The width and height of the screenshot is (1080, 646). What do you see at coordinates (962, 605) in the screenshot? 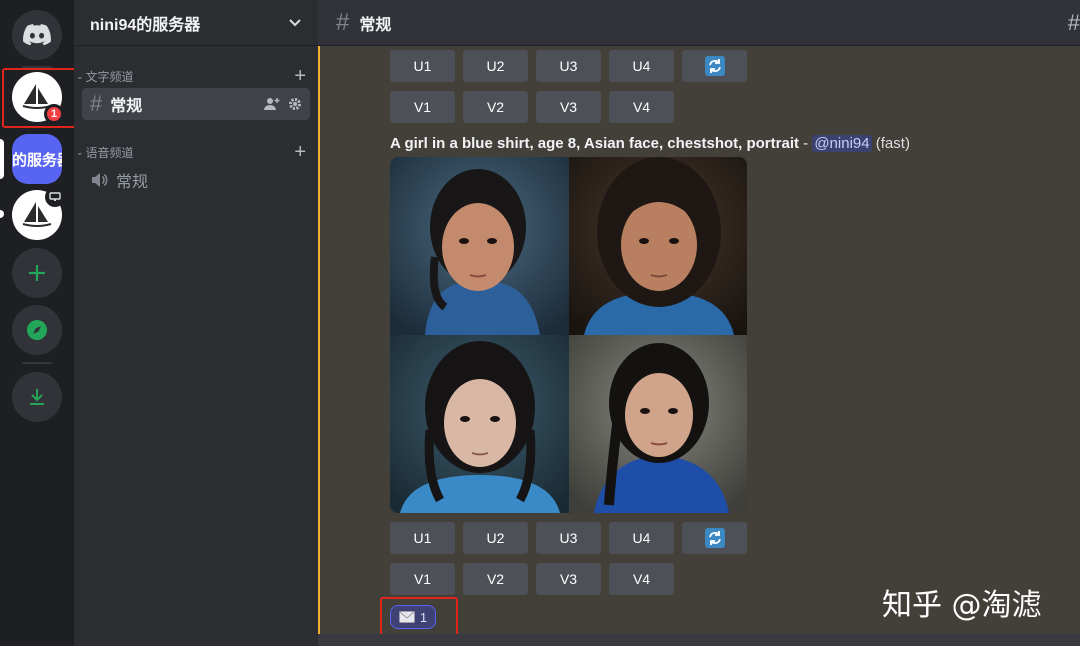
I see `watermark: 知乎 @淘滤` at bounding box center [962, 605].